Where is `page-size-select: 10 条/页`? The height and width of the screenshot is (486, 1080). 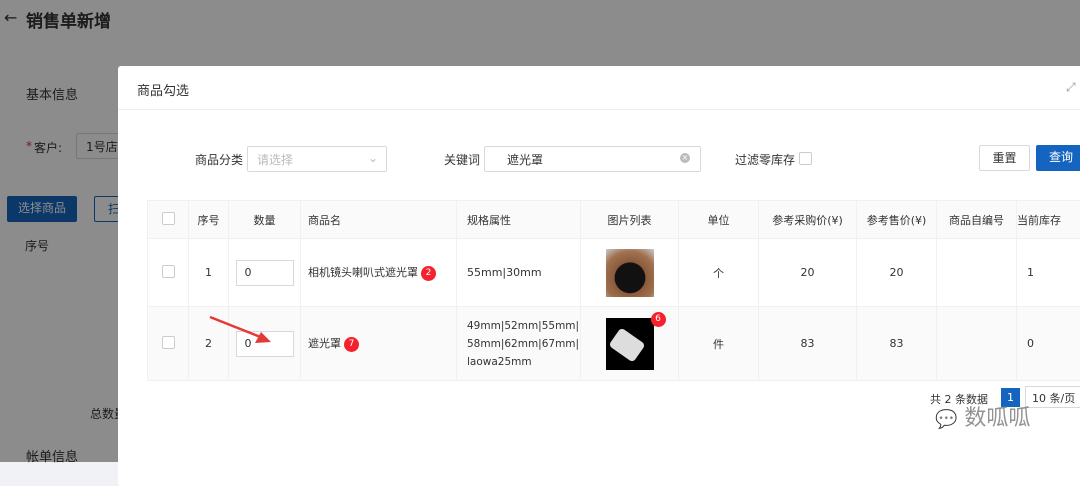 page-size-select: 10 条/页 is located at coordinates (1052, 397).